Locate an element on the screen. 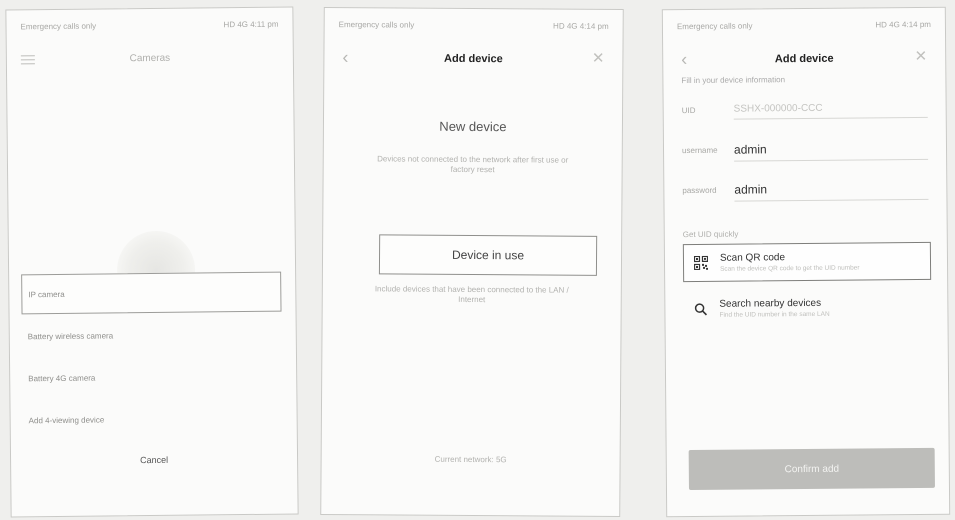 This screenshot has height=520, width=955. button-label: Confirm add is located at coordinates (812, 469).